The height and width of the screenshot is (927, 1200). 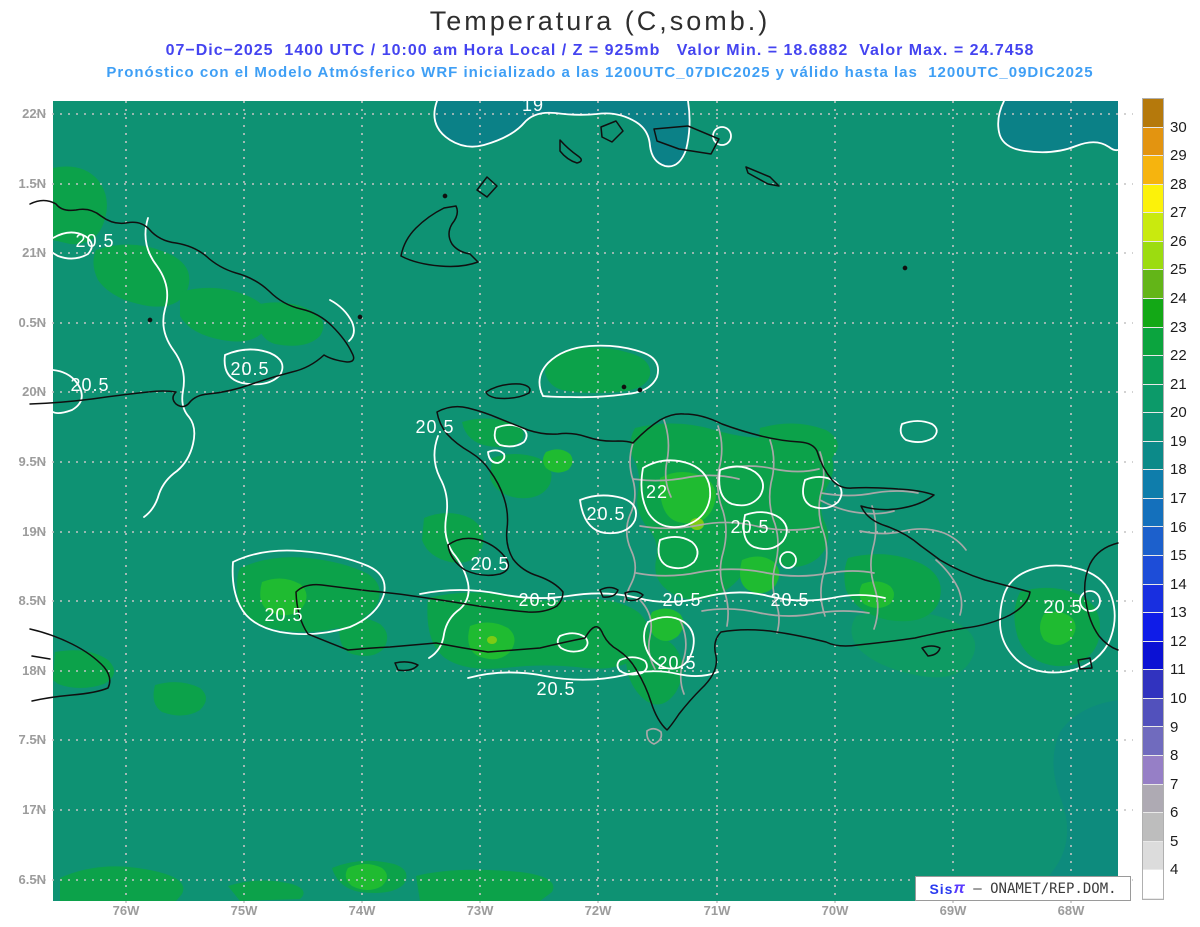 What do you see at coordinates (835, 910) in the screenshot?
I see `lon-tick-label: 70W` at bounding box center [835, 910].